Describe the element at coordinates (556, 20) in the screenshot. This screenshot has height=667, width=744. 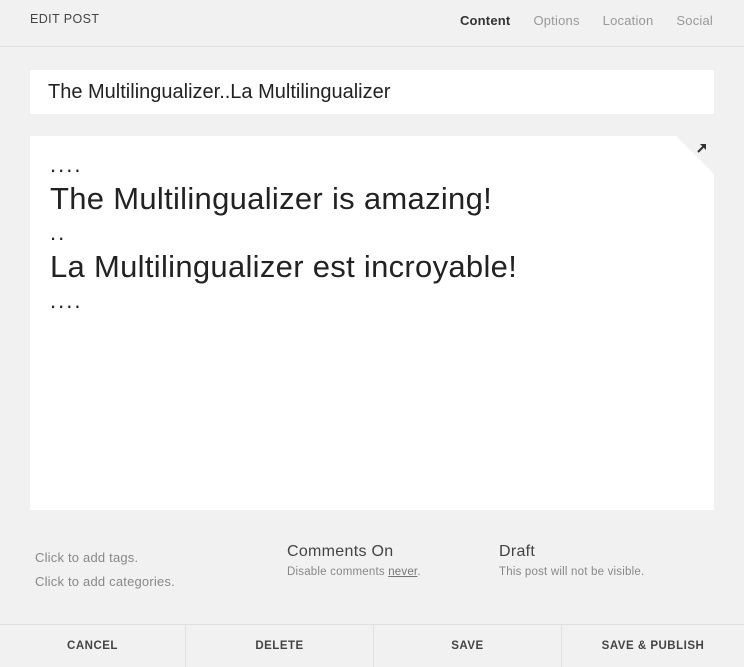
I see `tab-options: Options` at that location.